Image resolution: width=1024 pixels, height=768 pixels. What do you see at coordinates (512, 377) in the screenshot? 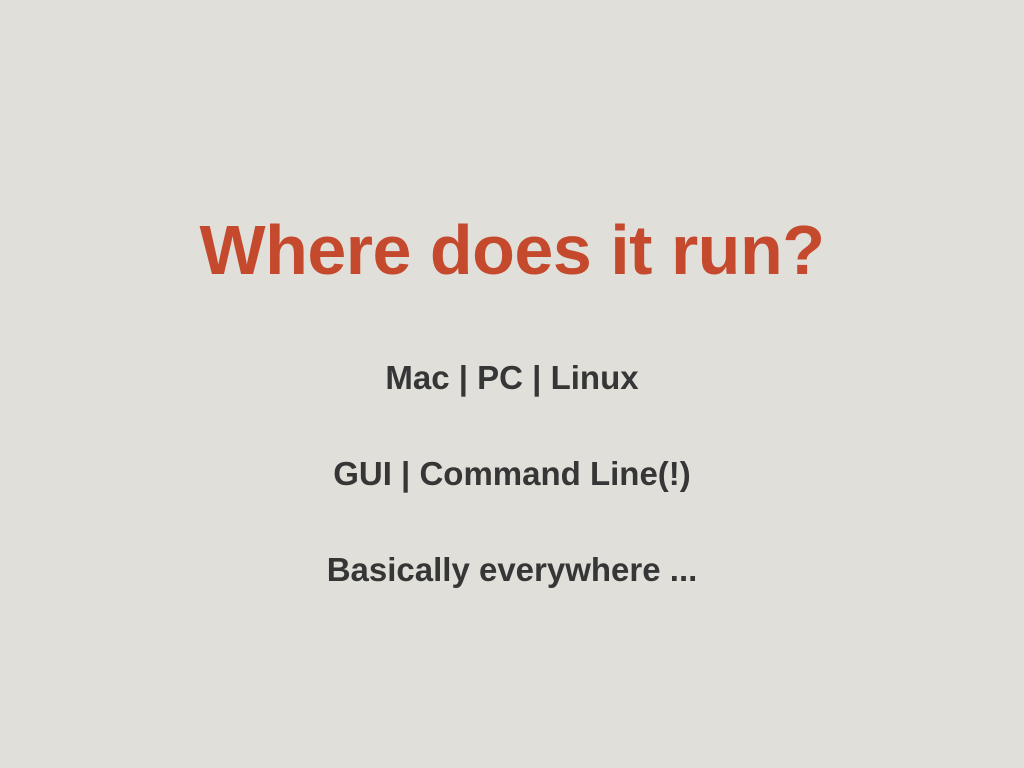
I see `bullet-platforms: Mac | PC | Linux` at bounding box center [512, 377].